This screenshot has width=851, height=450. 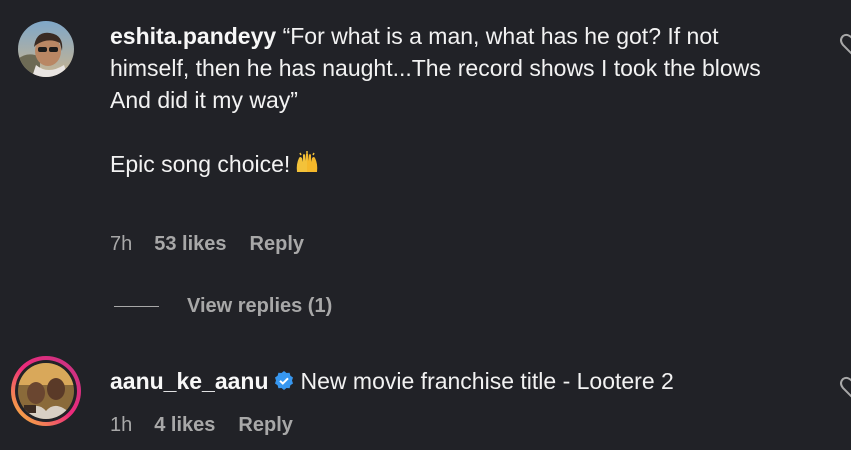 I want to click on comment-meta: 1h 4 likes Reply, so click(x=201, y=425).